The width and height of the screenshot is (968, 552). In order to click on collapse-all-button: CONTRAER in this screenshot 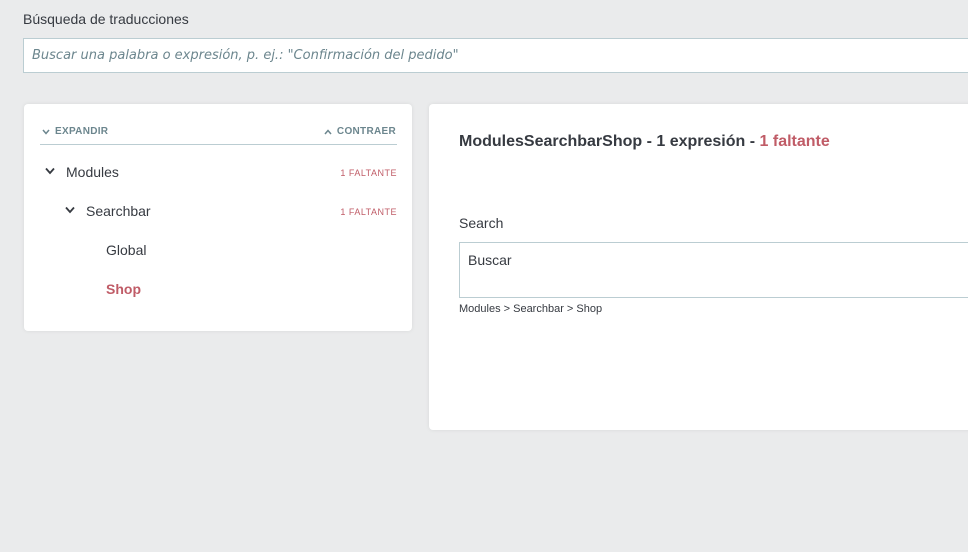, I will do `click(360, 131)`.